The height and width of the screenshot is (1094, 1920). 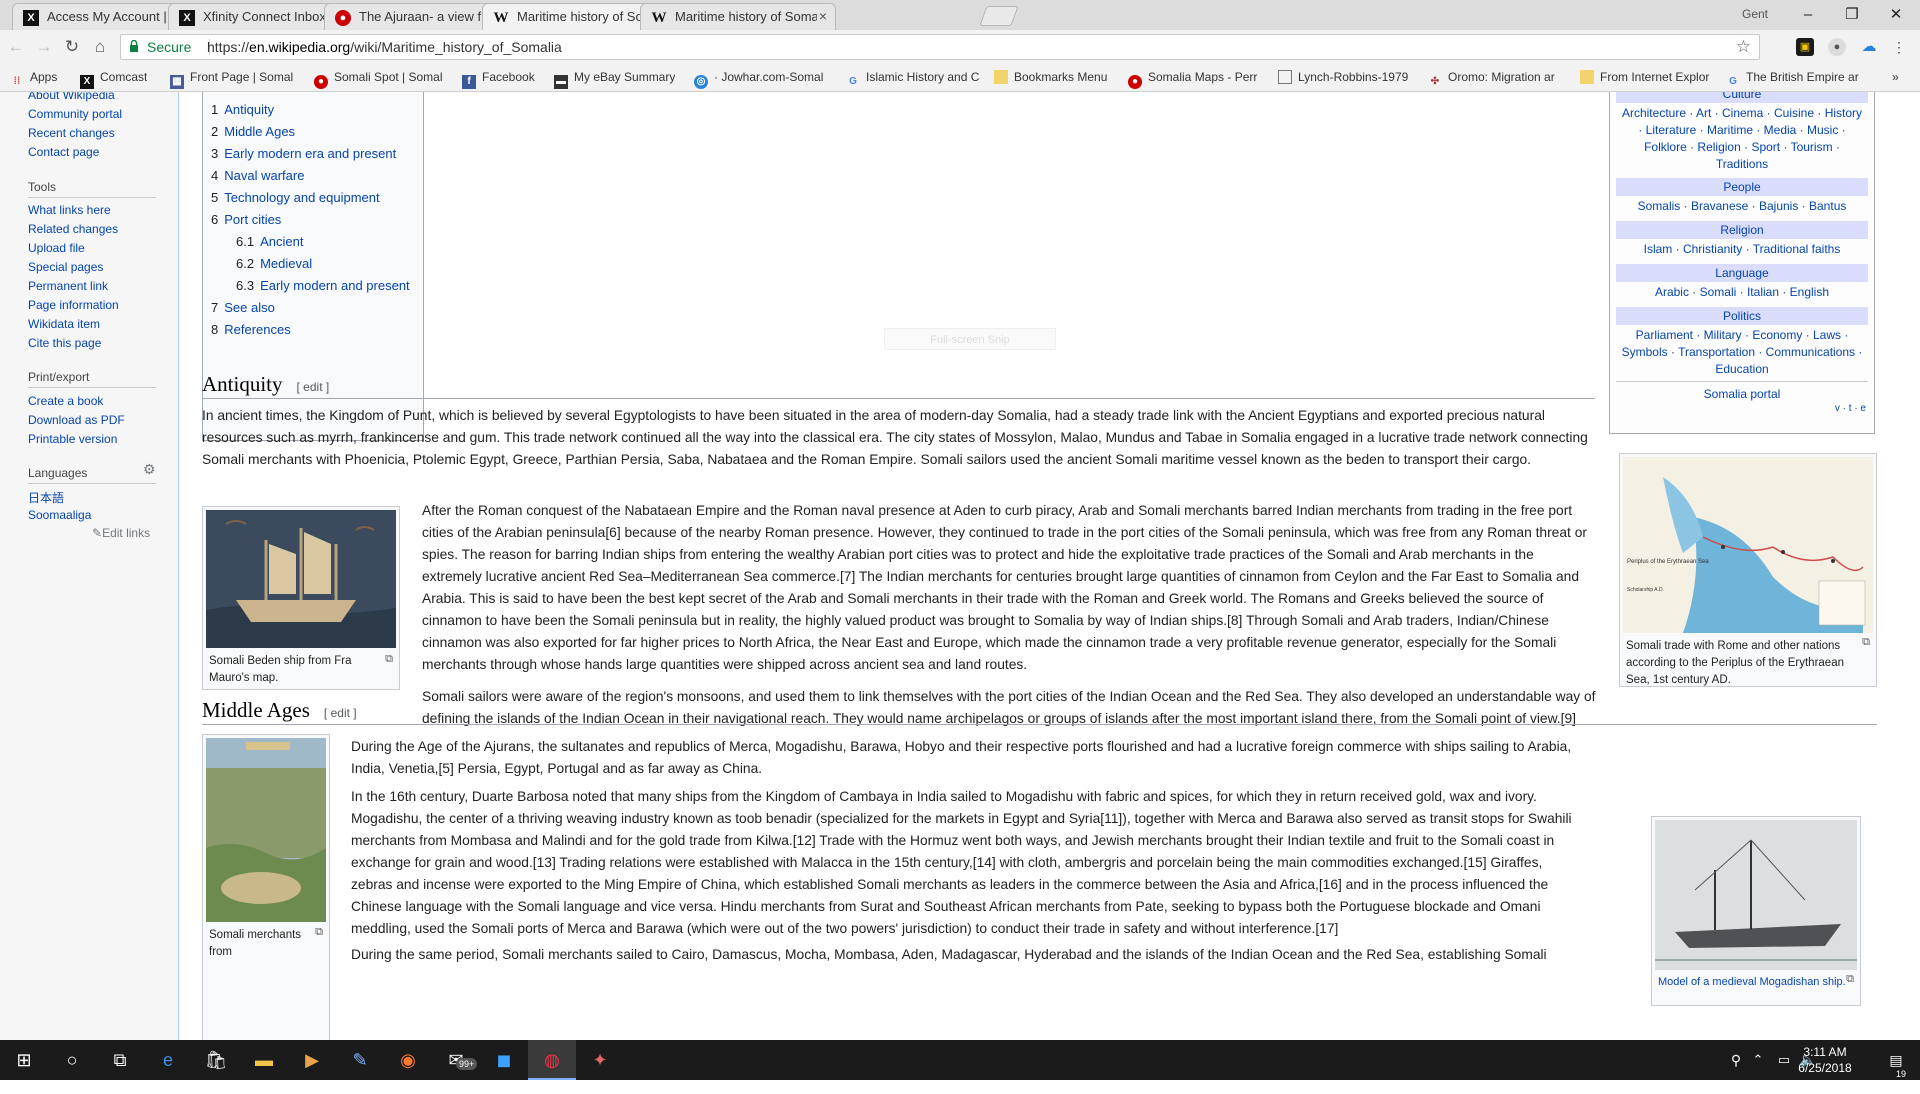 What do you see at coordinates (1648, 77) in the screenshot?
I see `bookmark-internet-explorer: From Internet Explor` at bounding box center [1648, 77].